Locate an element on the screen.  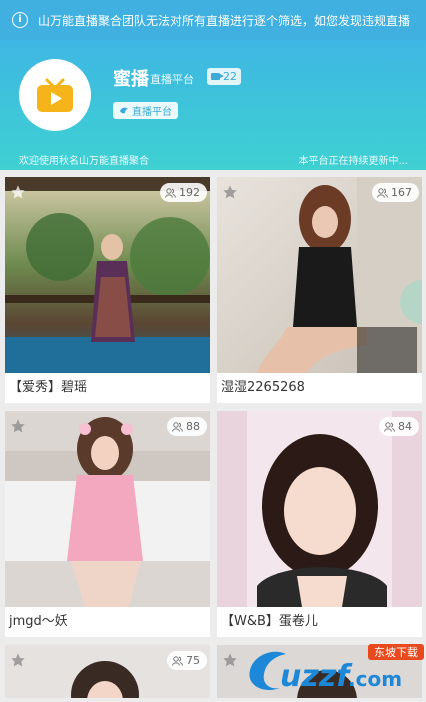
viewer-count-badge: 84 is located at coordinates (399, 426).